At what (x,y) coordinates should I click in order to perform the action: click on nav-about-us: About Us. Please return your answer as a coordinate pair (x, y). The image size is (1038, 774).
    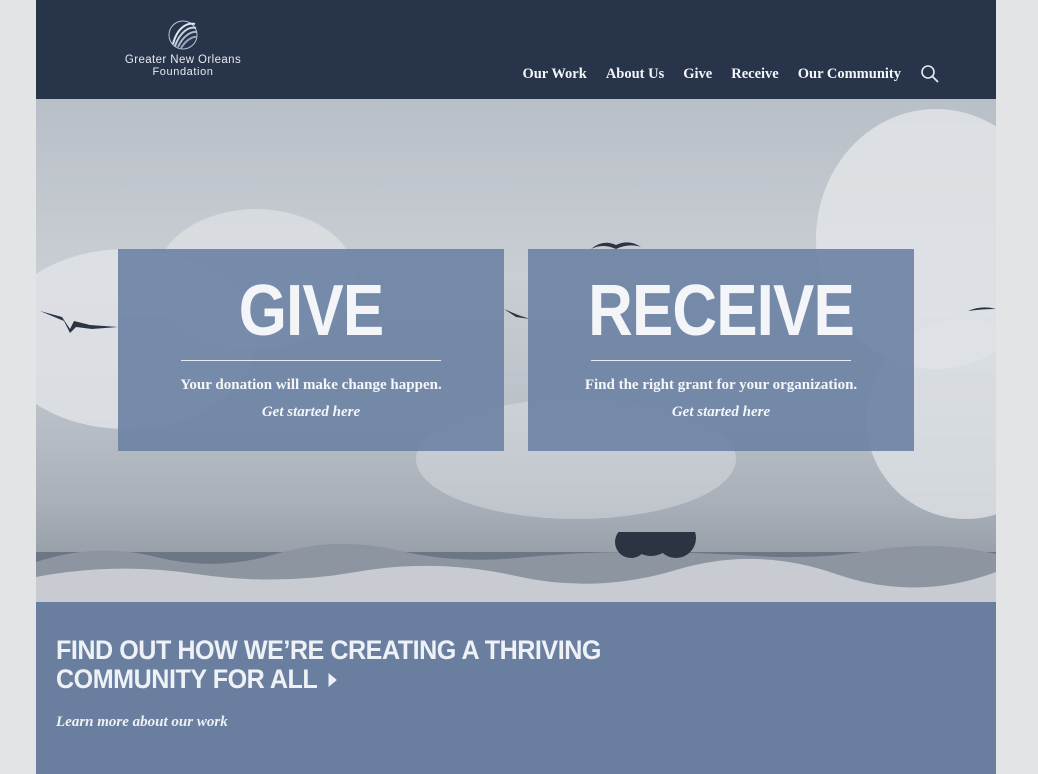
    Looking at the image, I should click on (635, 74).